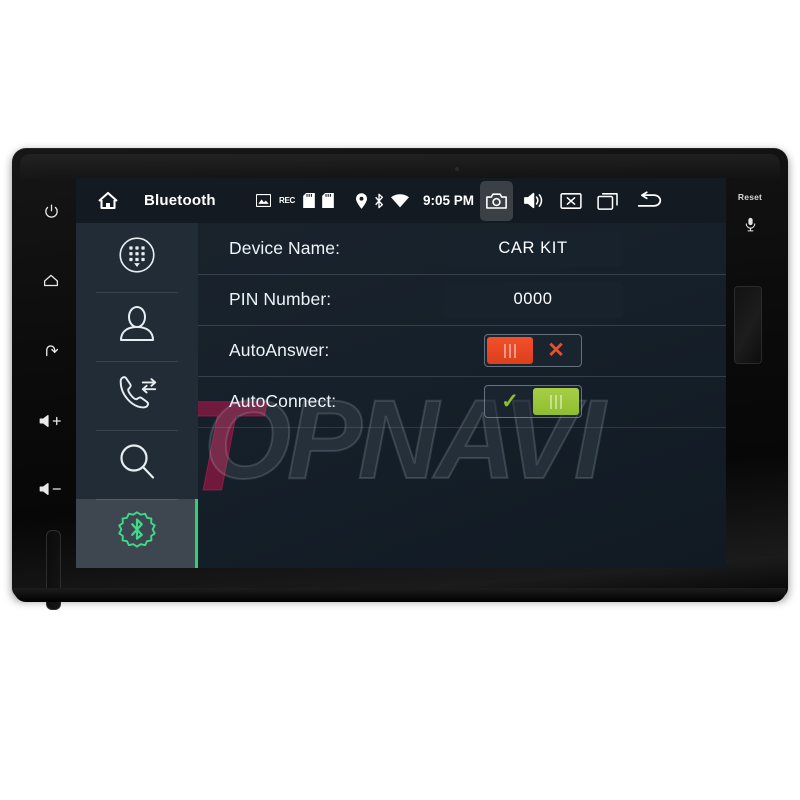  What do you see at coordinates (533, 201) in the screenshot?
I see `volume-button` at bounding box center [533, 201].